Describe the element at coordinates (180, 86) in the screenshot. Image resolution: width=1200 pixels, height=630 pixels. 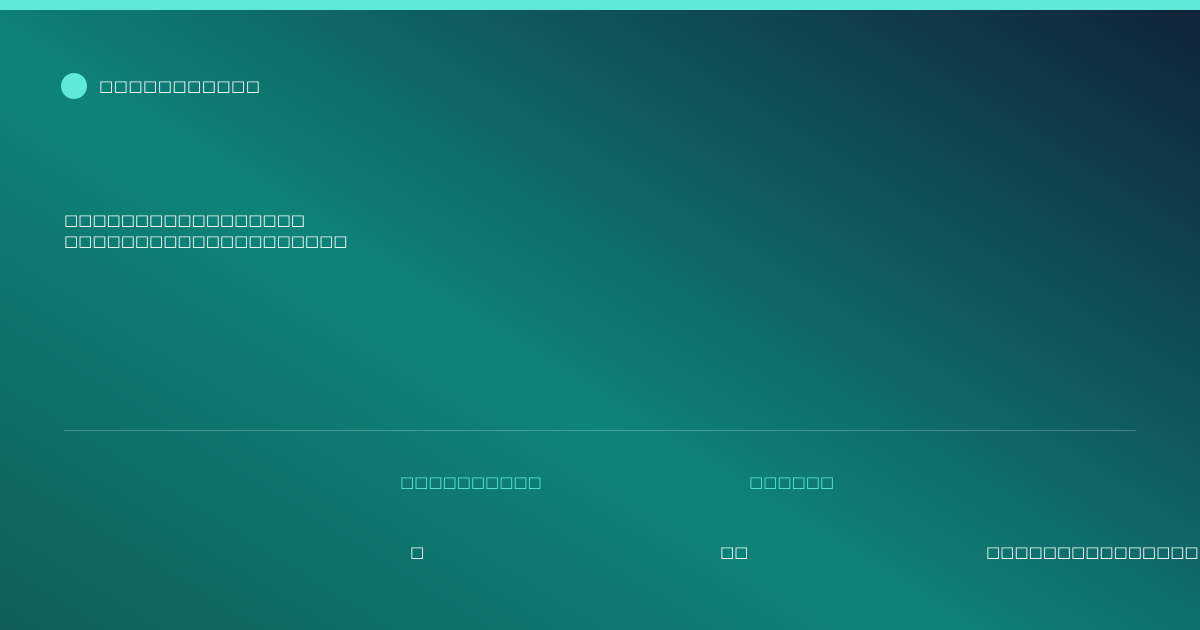
I see `brand-name: □□□□□□□□□□□` at that location.